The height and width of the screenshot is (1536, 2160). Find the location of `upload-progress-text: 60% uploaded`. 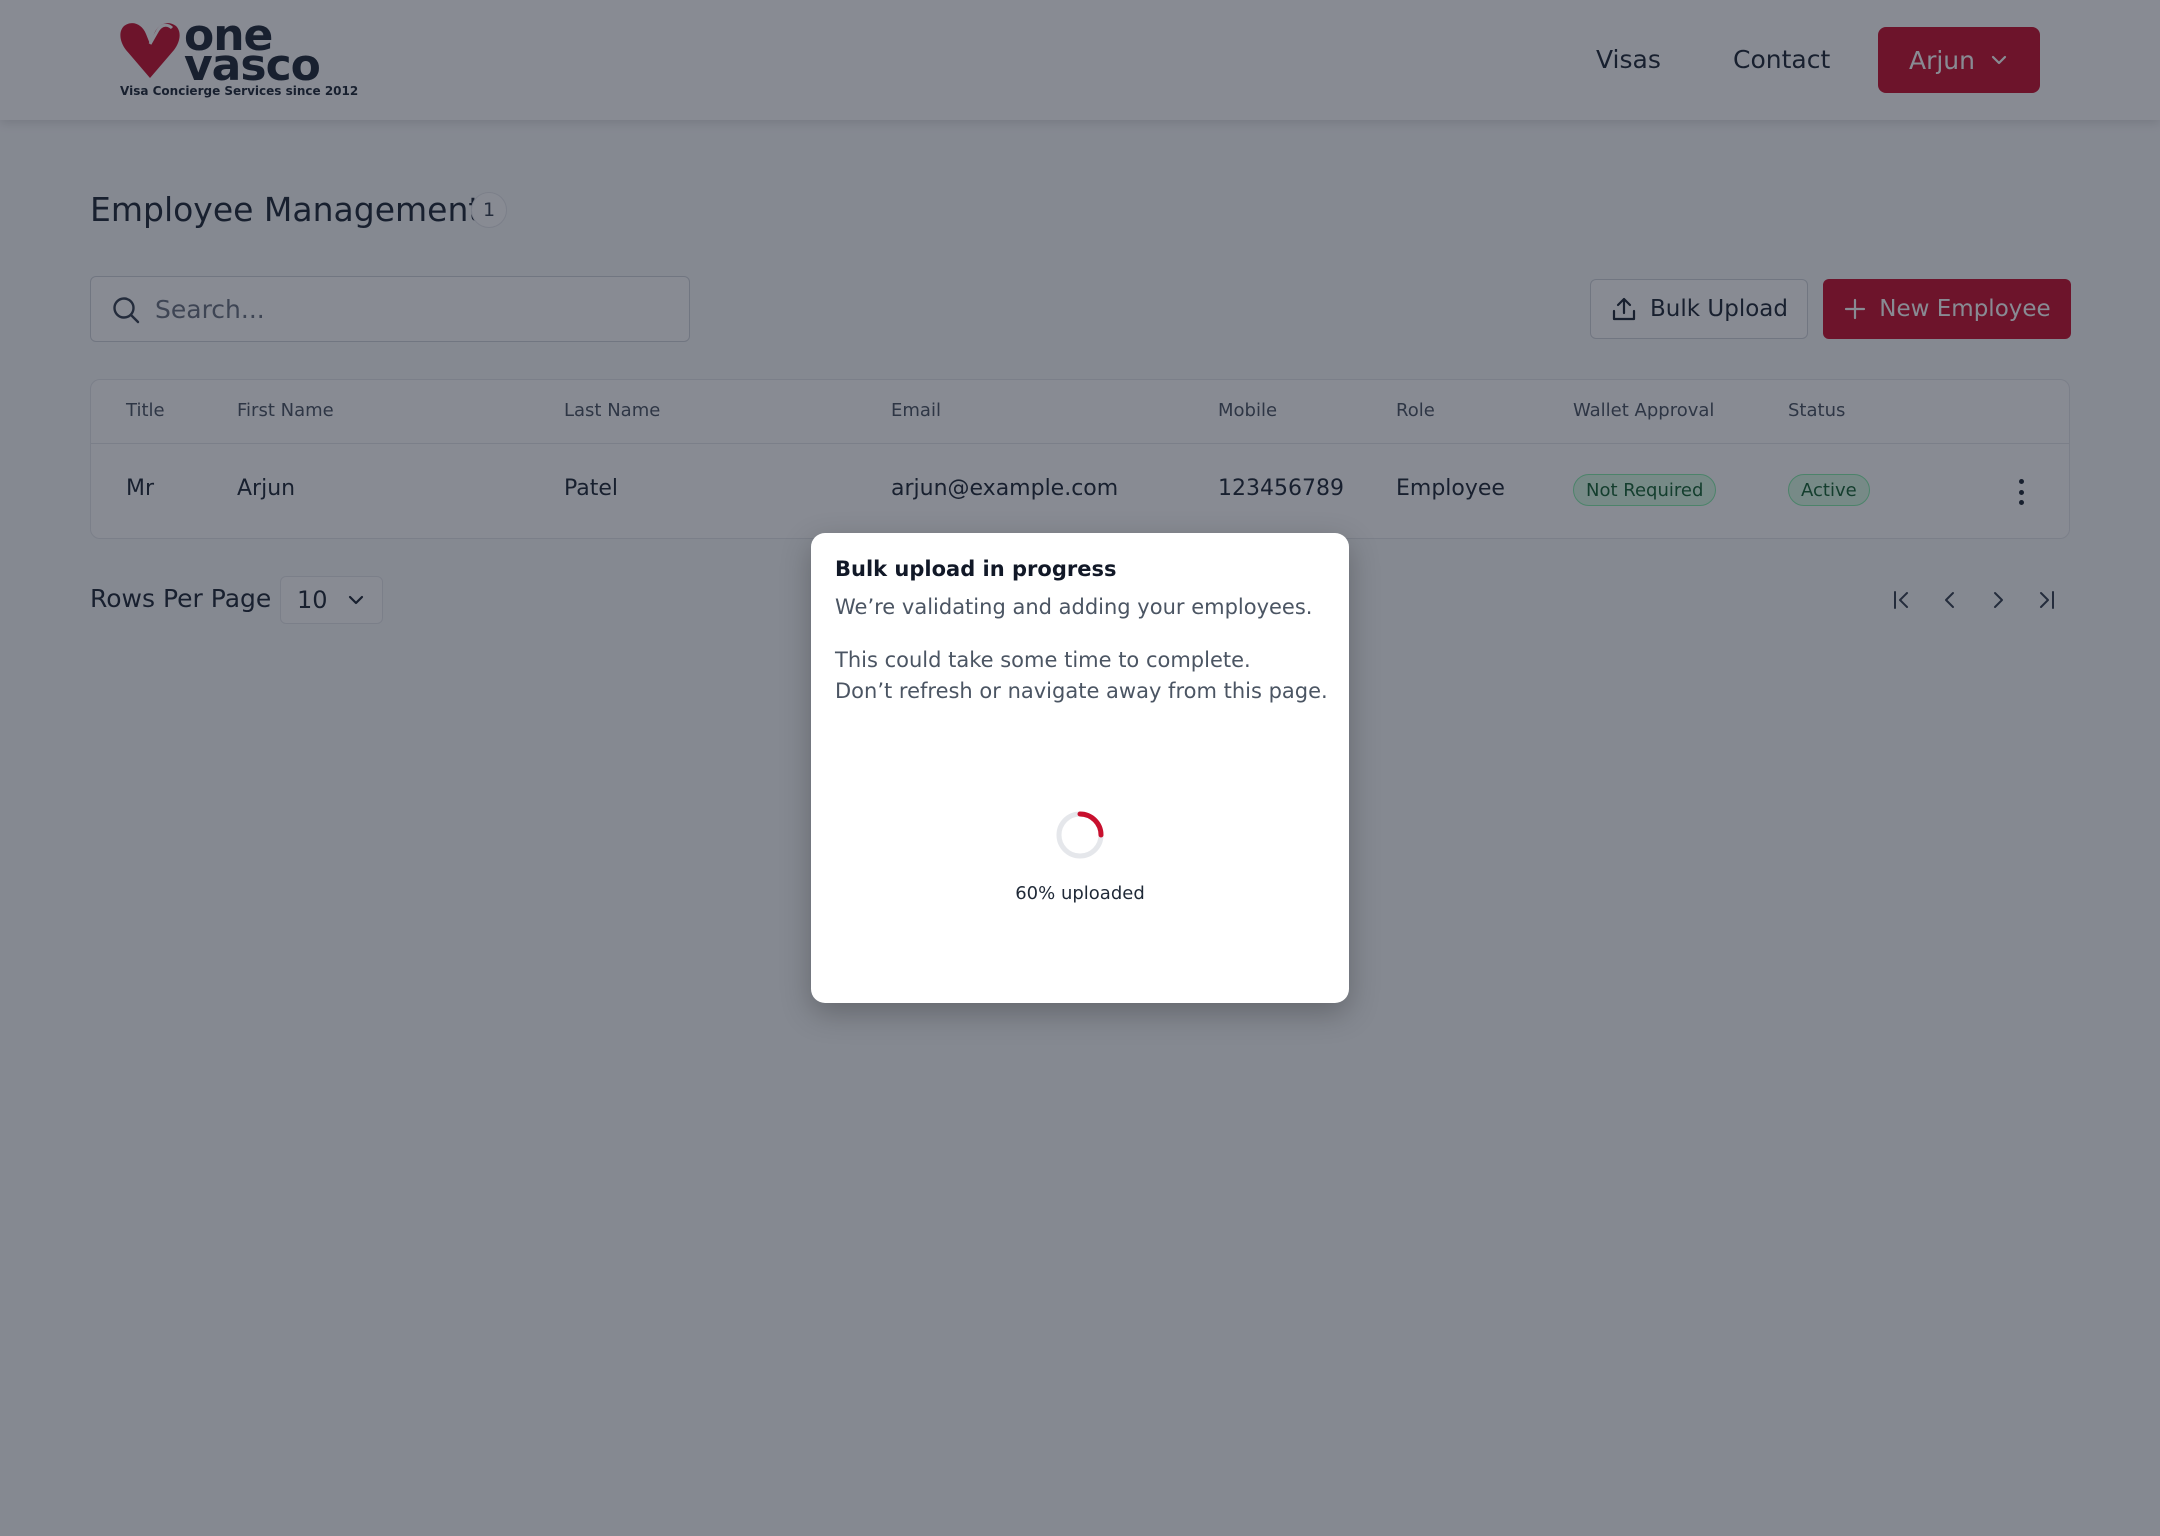

upload-progress-text: 60% uploaded is located at coordinates (1080, 893).